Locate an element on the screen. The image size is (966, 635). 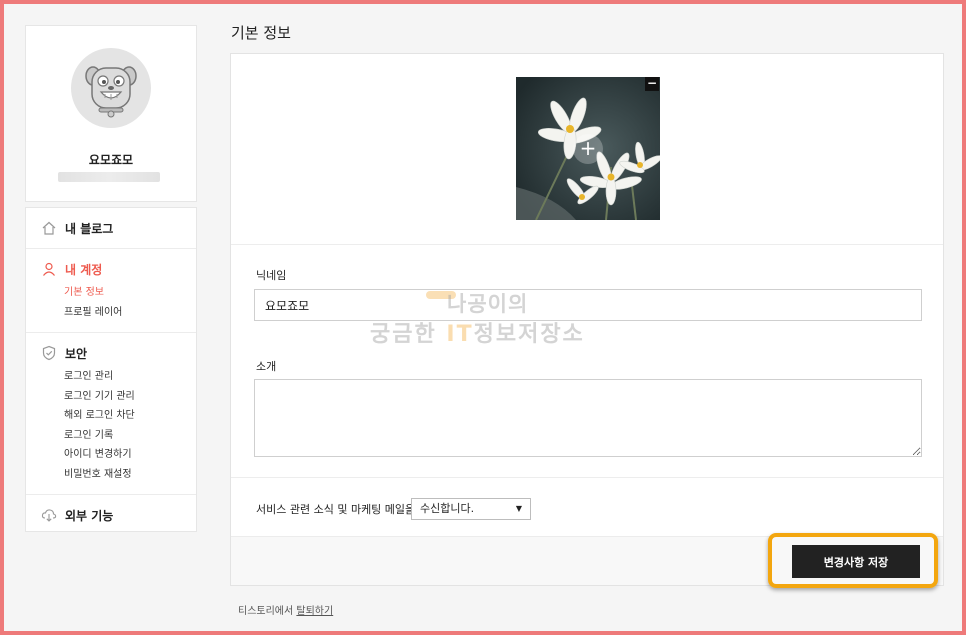
profile-card: 요모죠모 is located at coordinates (111, 113).